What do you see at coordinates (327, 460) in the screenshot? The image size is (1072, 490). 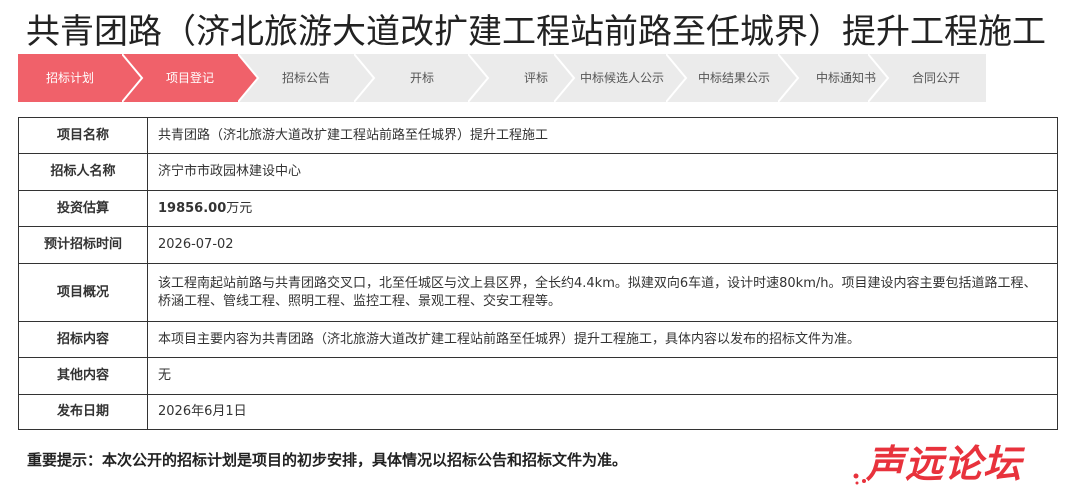 I see `important-notice: 重要提示：本次公开的招标计划是项目的初步安排，具体情况以招标公告和招标文件为准。` at bounding box center [327, 460].